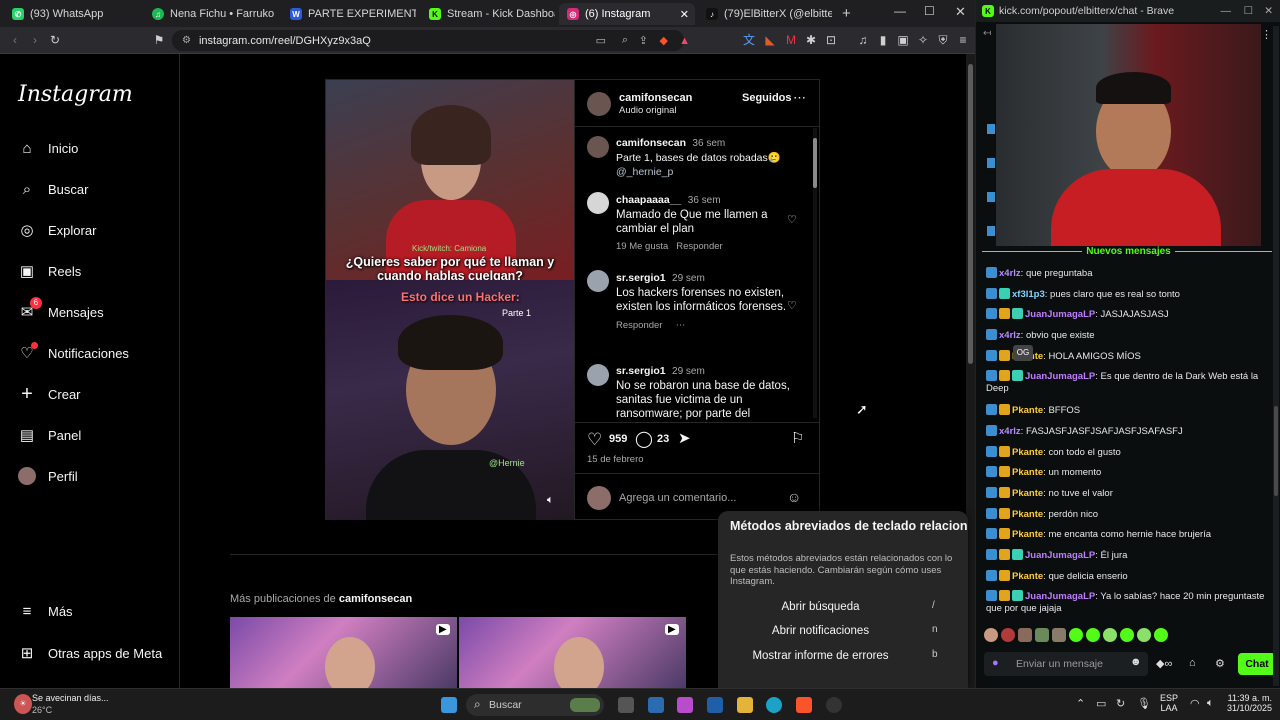 Image resolution: width=1280 pixels, height=720 pixels. Describe the element at coordinates (48, 148) in the screenshot. I see `nav-inicio: ⌂ Inicio` at that location.